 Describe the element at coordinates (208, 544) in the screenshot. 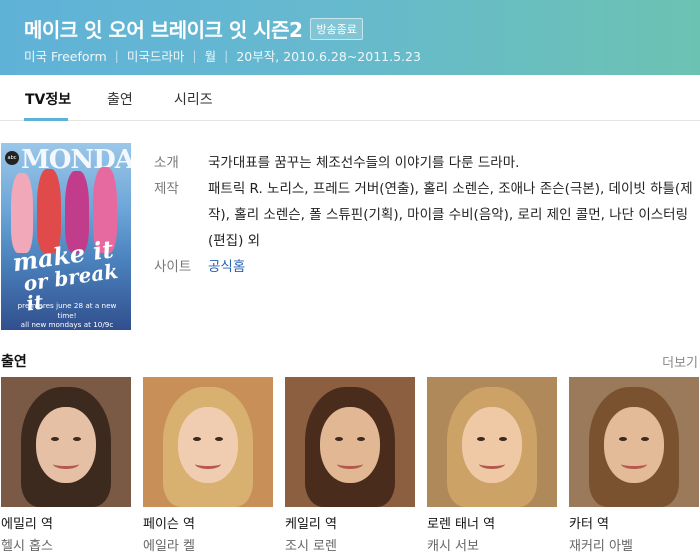

I see `cast-actor-name: 에일라 켈` at that location.